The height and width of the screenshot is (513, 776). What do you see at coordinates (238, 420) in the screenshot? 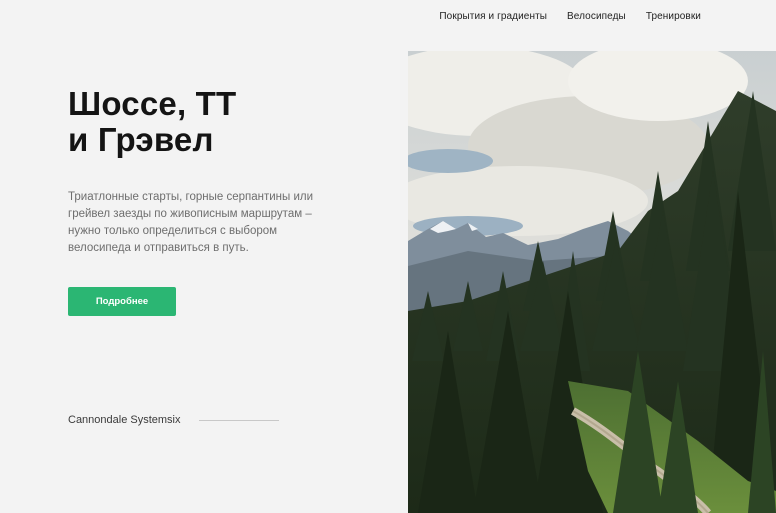
I see `caption-divider` at bounding box center [238, 420].